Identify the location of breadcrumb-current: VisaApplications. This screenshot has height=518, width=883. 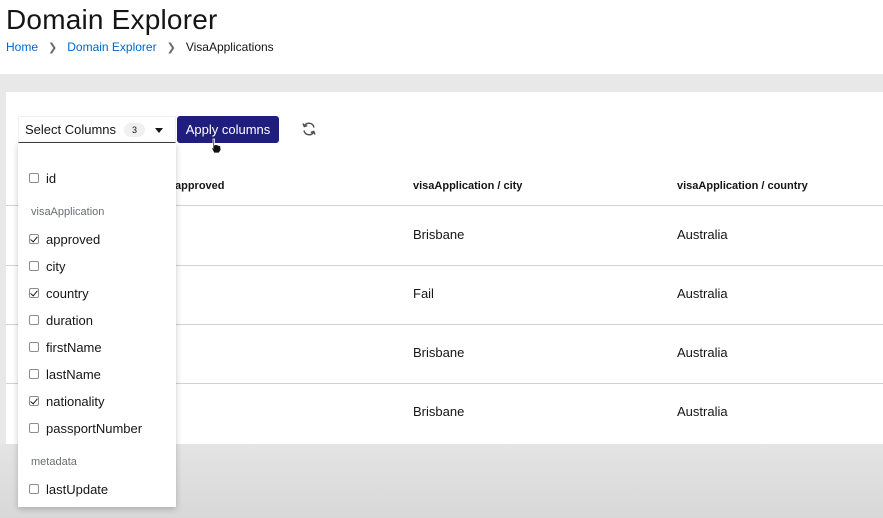
(229, 47).